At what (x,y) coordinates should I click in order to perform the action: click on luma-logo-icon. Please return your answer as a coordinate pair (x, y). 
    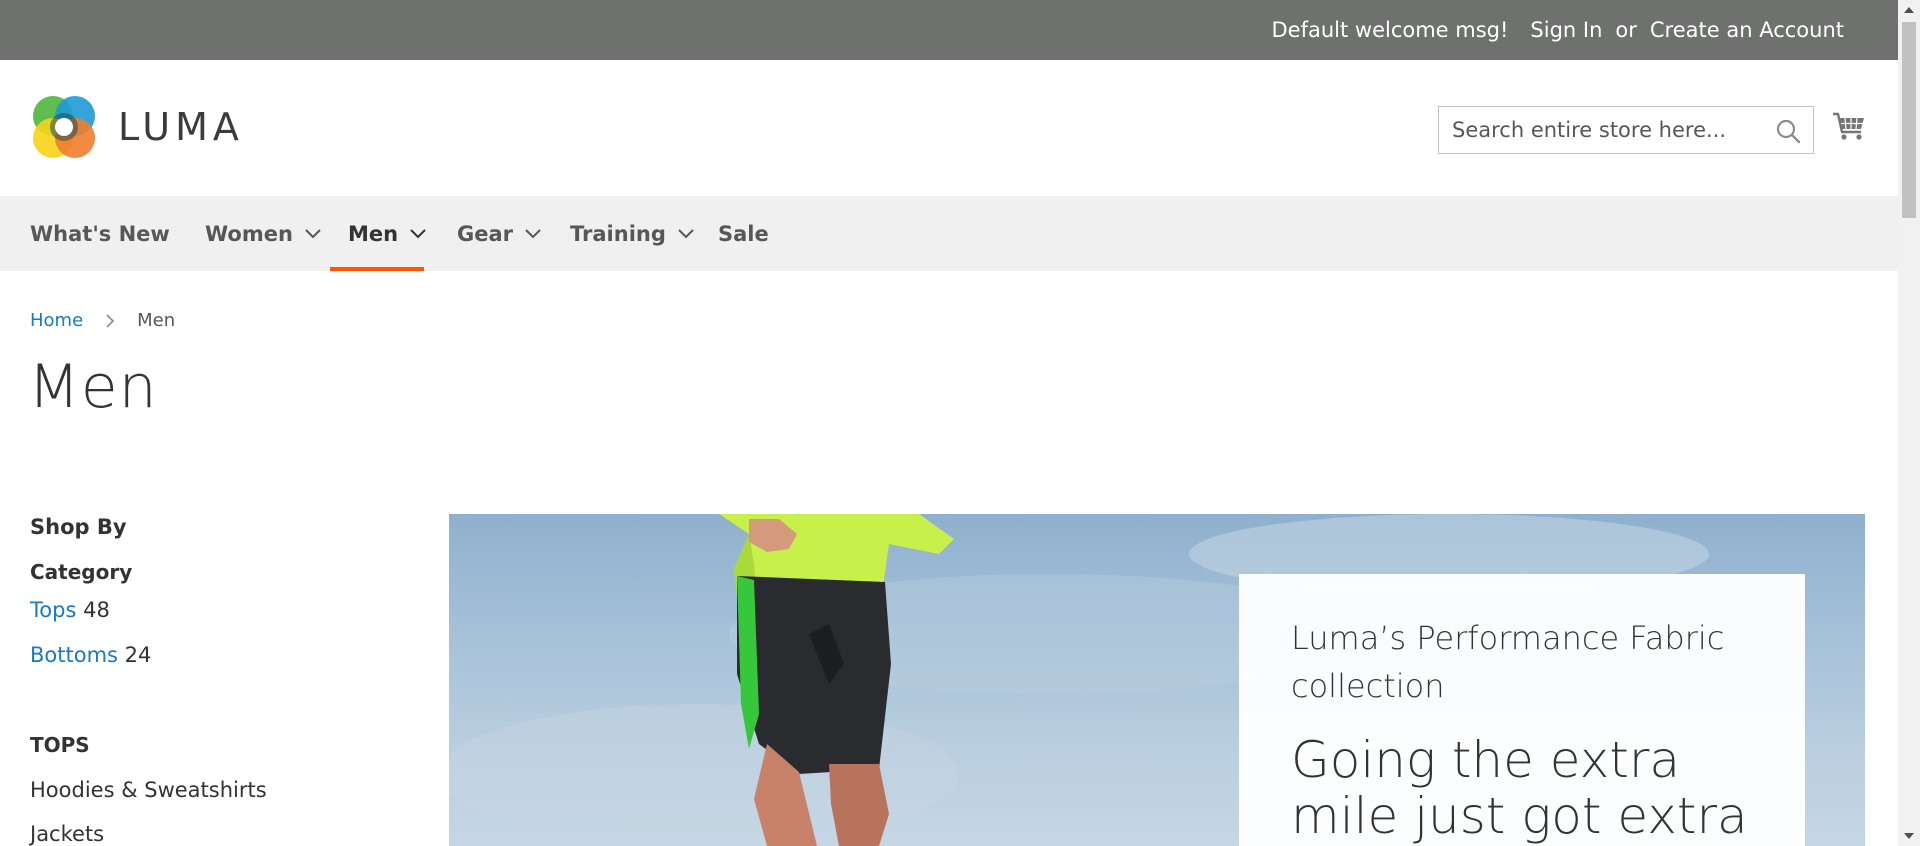
    Looking at the image, I should click on (64, 127).